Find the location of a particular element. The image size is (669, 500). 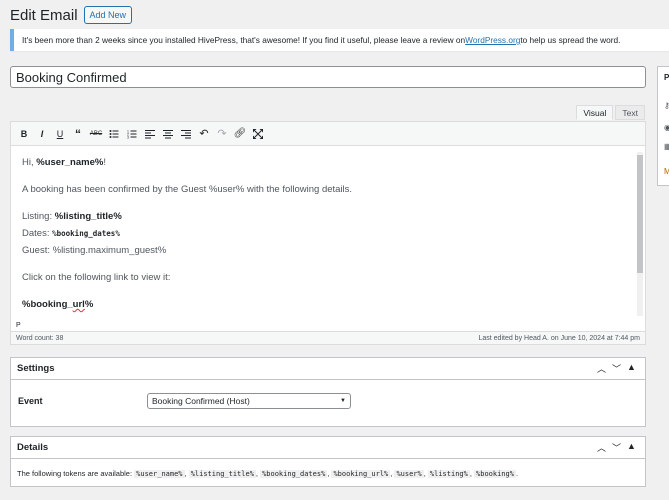

event-select: Booking Confirmed (Host) ▼ is located at coordinates (249, 401).